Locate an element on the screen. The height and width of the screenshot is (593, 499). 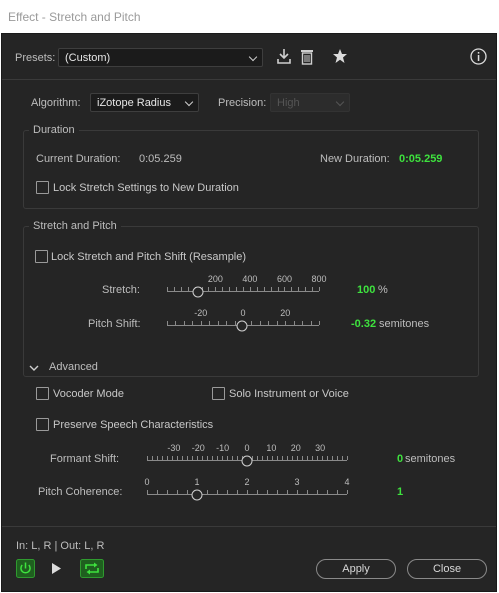
slider-tick-label: 800 is located at coordinates (319, 279).